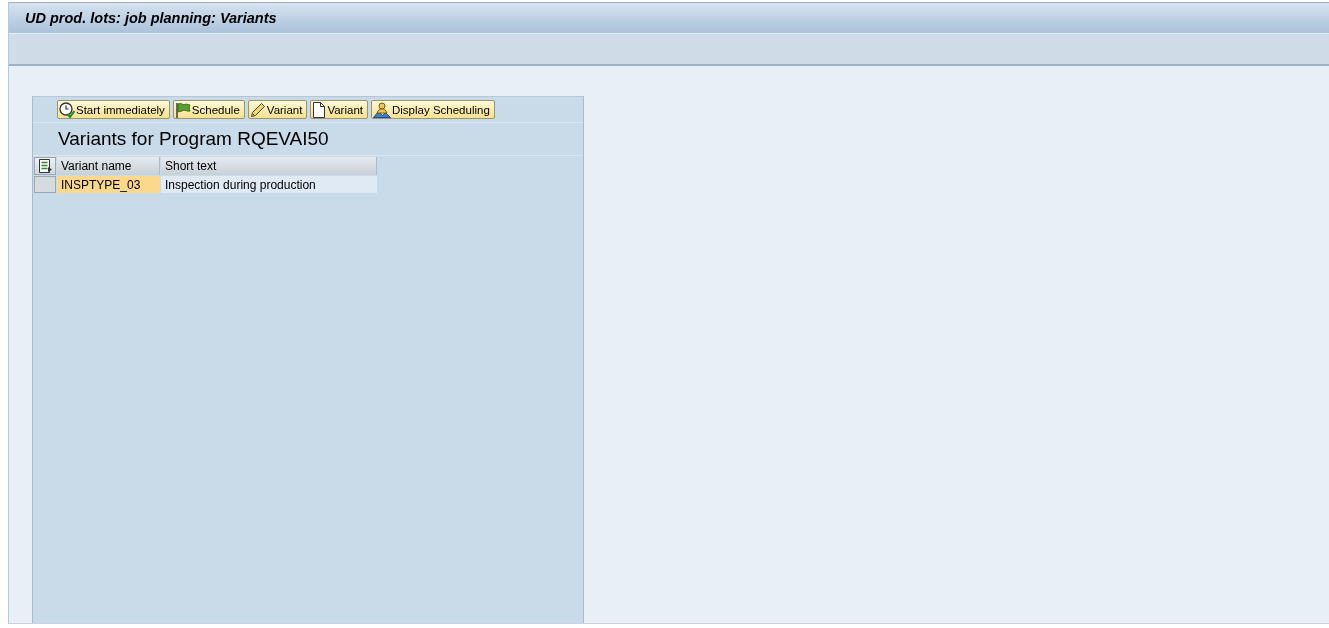  What do you see at coordinates (382, 109) in the screenshot?
I see `person-landscape-icon` at bounding box center [382, 109].